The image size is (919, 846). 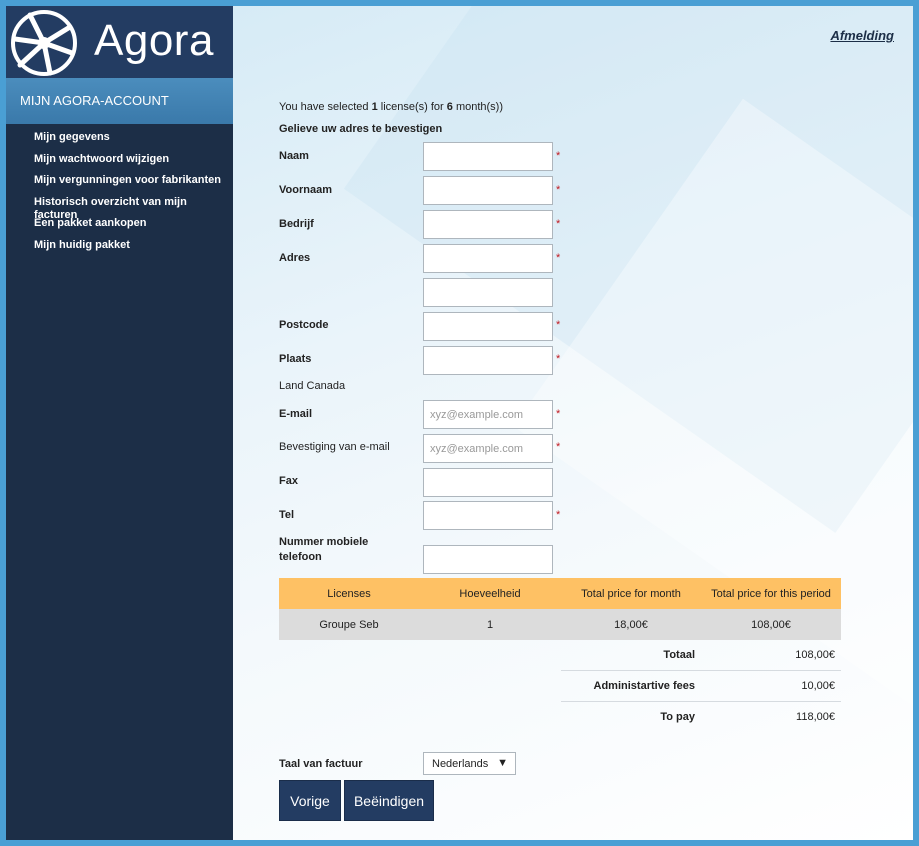 What do you see at coordinates (133, 164) in the screenshot?
I see `sidebar-item-change-password: Mijn wachtwoord wijzigen` at bounding box center [133, 164].